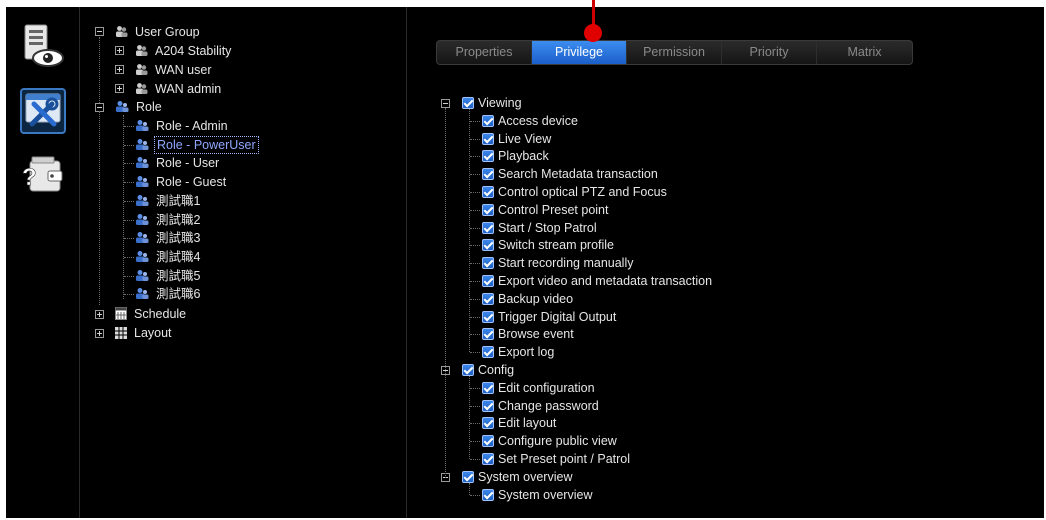  What do you see at coordinates (492, 103) in the screenshot?
I see `privilege-category: Viewing` at bounding box center [492, 103].